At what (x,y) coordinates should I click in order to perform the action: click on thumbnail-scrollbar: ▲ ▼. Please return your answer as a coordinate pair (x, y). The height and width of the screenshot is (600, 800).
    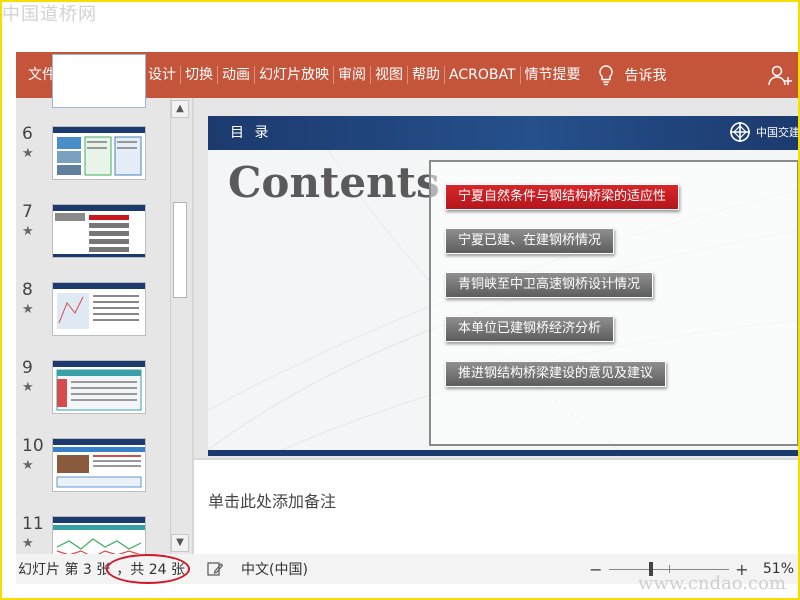
    Looking at the image, I should click on (179, 326).